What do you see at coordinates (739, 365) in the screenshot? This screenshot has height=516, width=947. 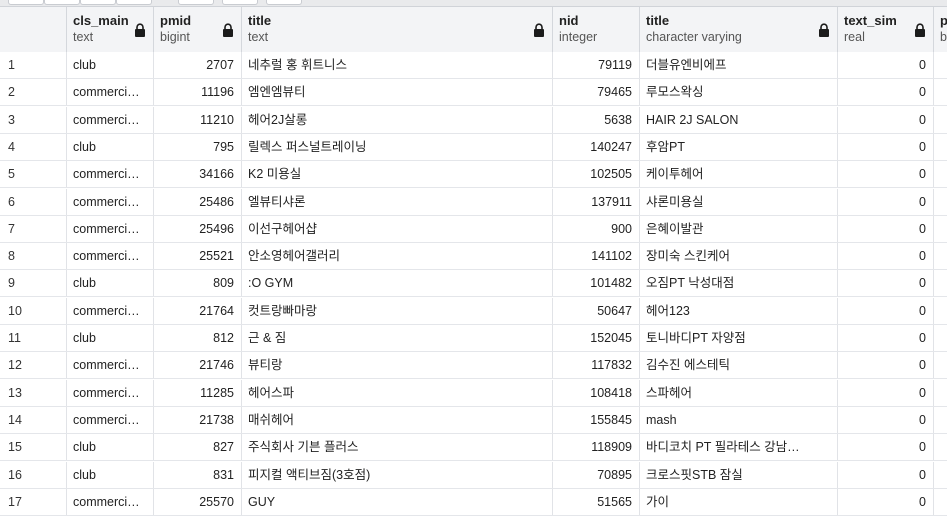 I see `table-cell: 김수진 에스테틱` at bounding box center [739, 365].